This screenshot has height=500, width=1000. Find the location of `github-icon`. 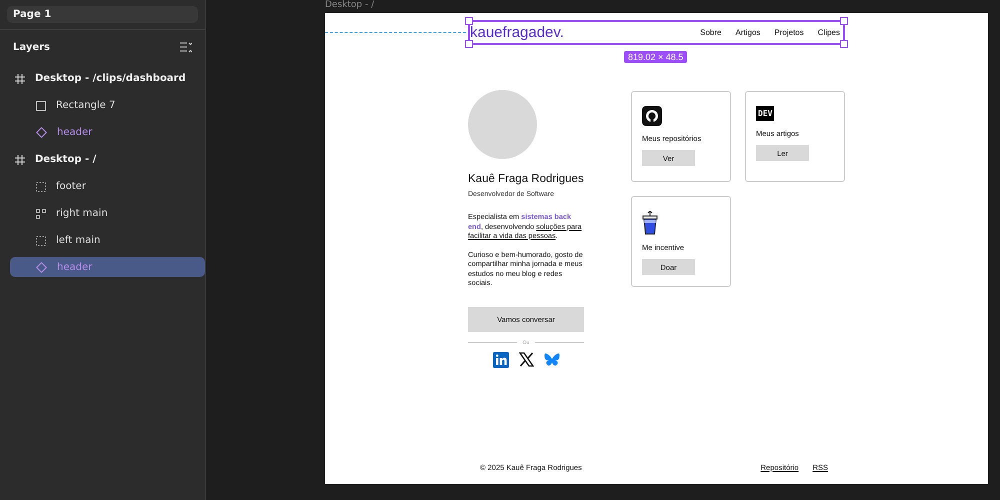

github-icon is located at coordinates (652, 116).